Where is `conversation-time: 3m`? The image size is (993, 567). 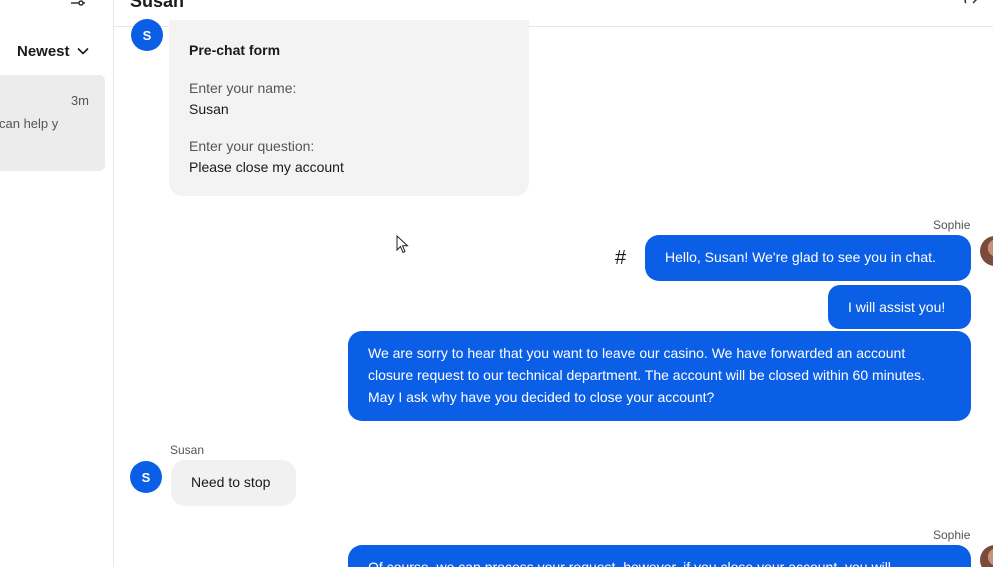
conversation-time: 3m is located at coordinates (79, 100).